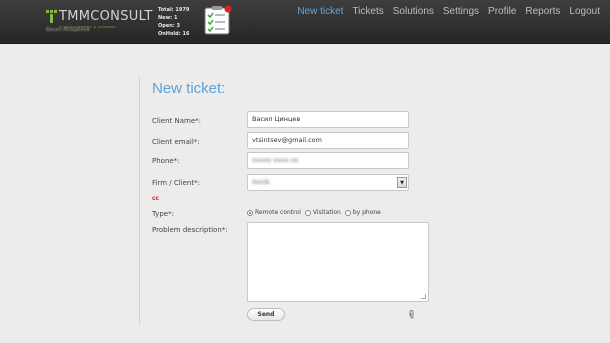 Image resolution: width=610 pixels, height=343 pixels. I want to click on cc-link: cc, so click(155, 198).